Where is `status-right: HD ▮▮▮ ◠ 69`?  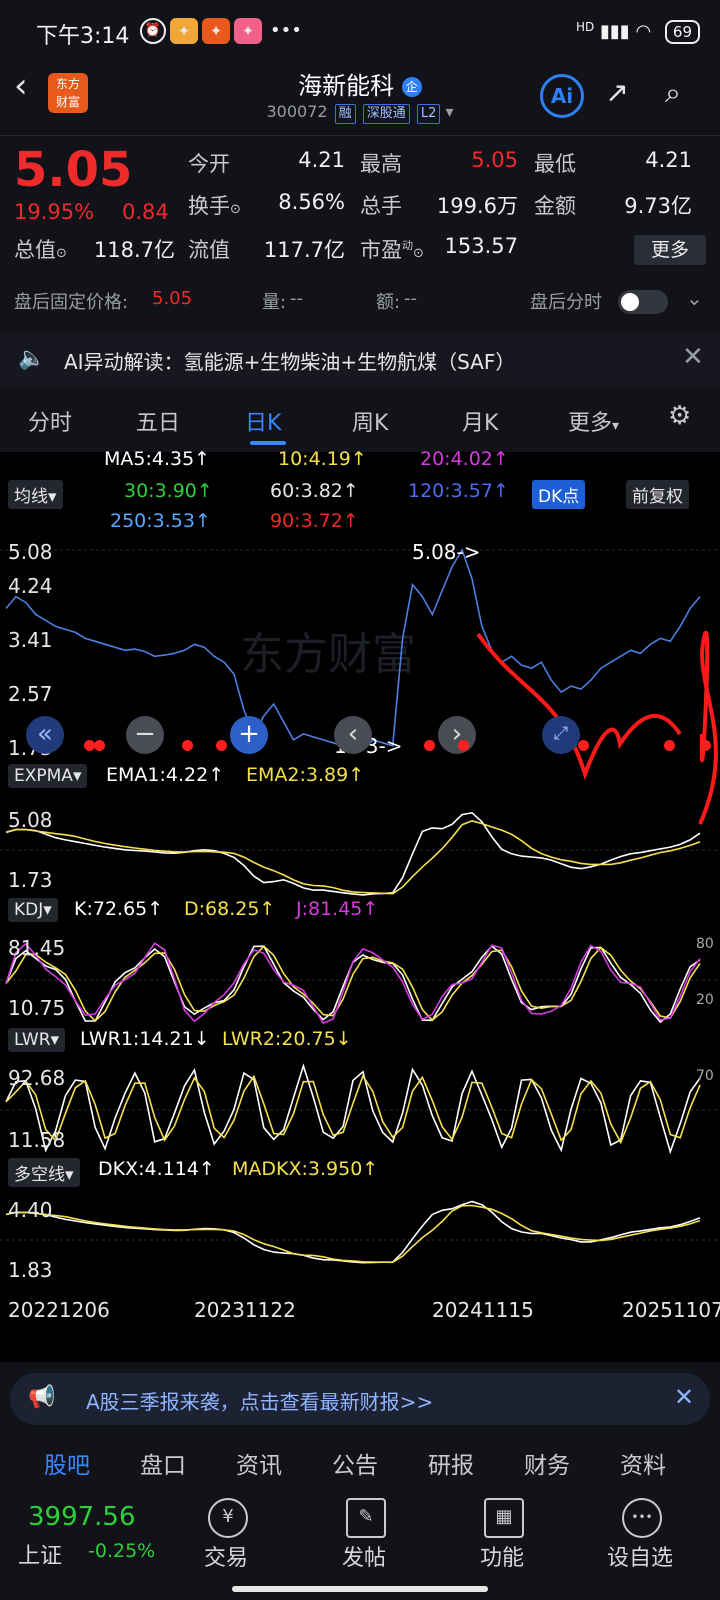
status-right: HD ▮▮▮ ◠ 69 is located at coordinates (638, 32).